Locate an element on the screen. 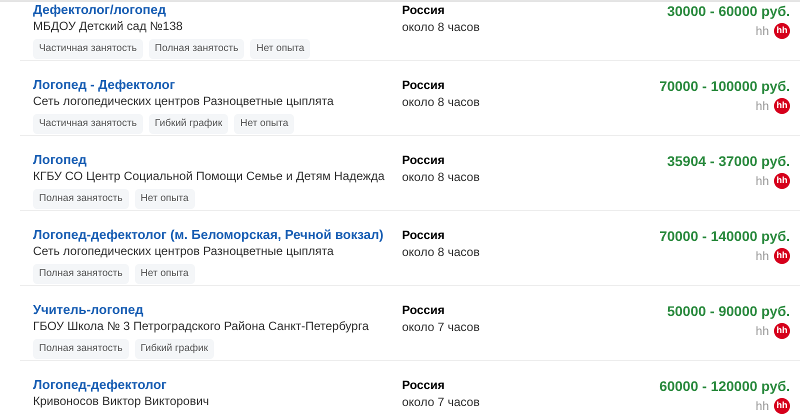 The height and width of the screenshot is (415, 800). vacancy-title-link: Логопед - Дефектолог is located at coordinates (217, 85).